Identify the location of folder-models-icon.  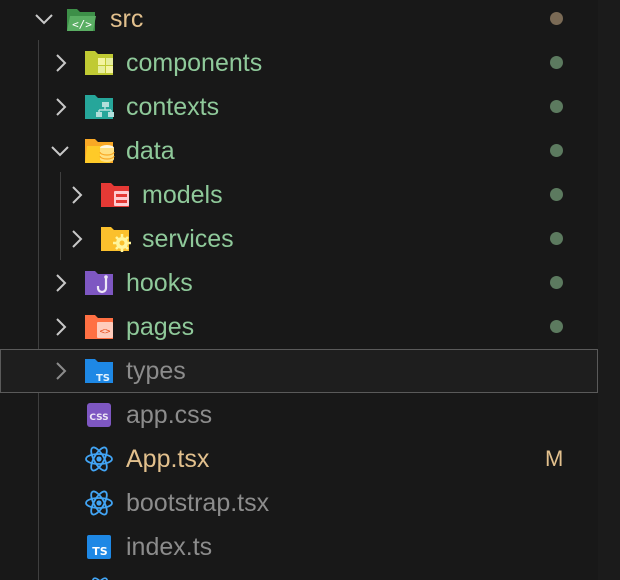
(116, 195).